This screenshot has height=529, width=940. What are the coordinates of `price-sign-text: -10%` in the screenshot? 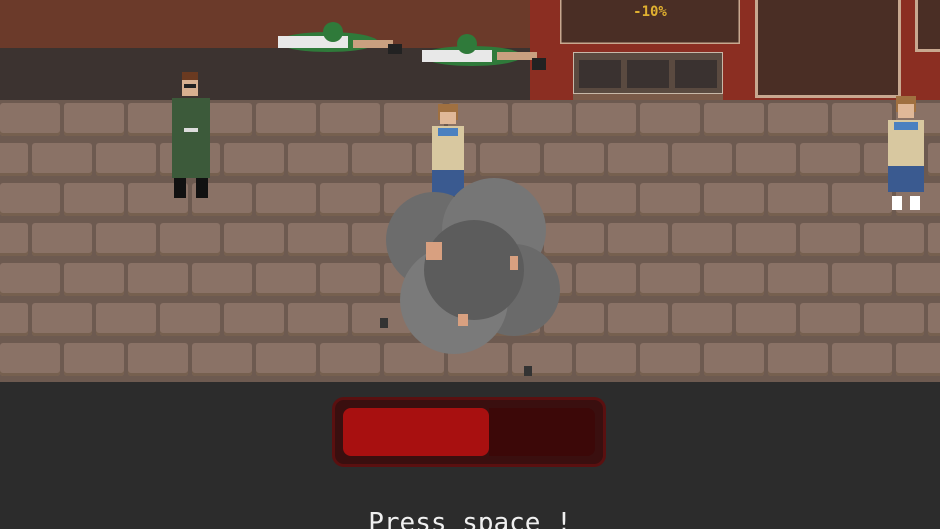 It's located at (650, 12).